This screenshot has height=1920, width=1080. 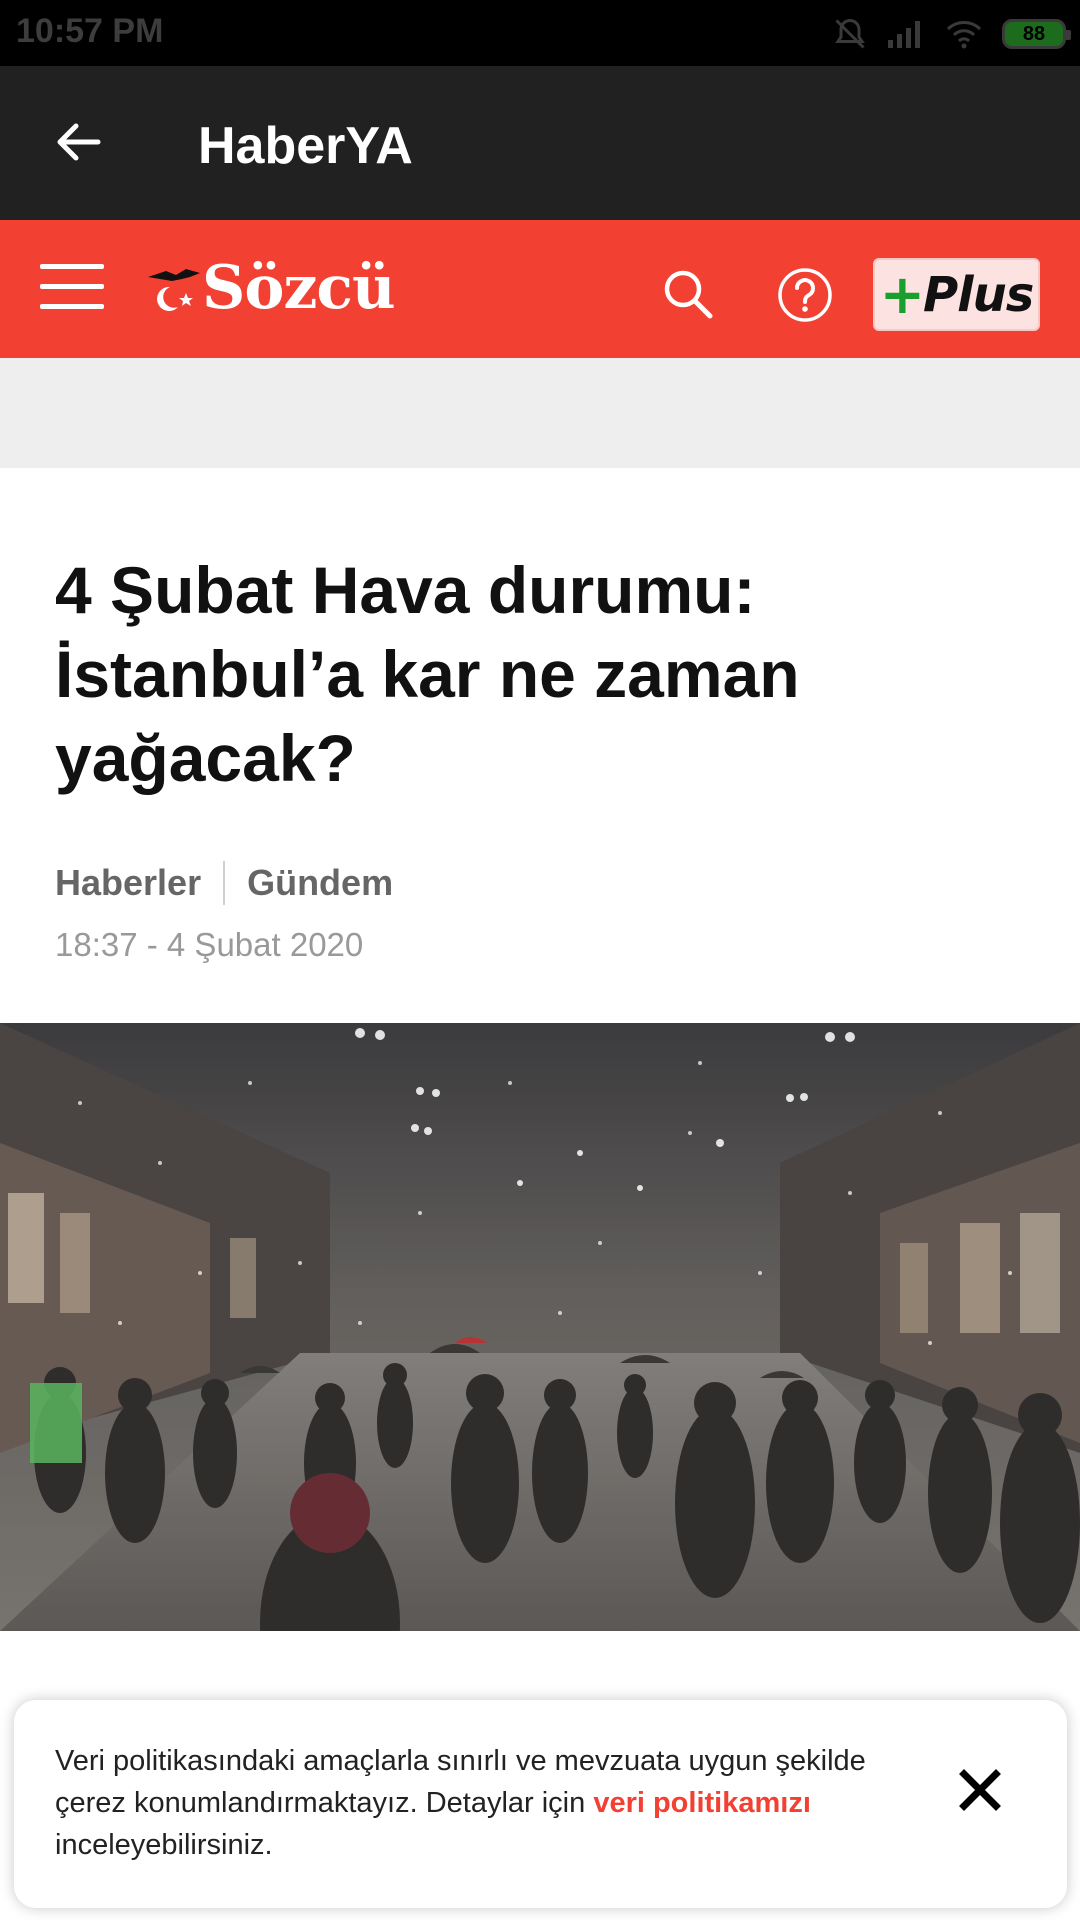 I want to click on logo-text: Sözcü, so click(x=299, y=288).